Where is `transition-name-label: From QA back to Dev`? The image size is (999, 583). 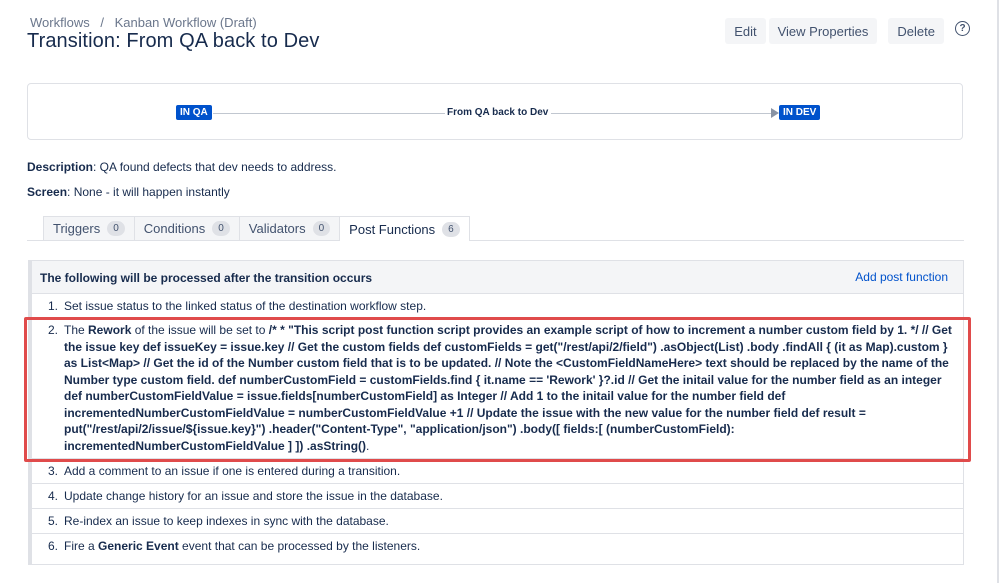 transition-name-label: From QA back to Dev is located at coordinates (498, 112).